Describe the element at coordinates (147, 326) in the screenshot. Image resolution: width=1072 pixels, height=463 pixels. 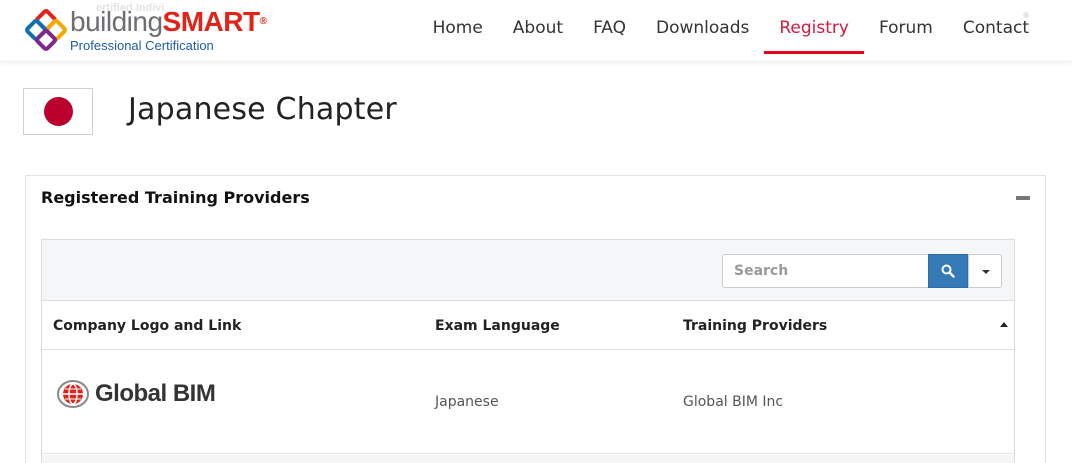
I see `column-header-company: Company Logo and Link` at that location.